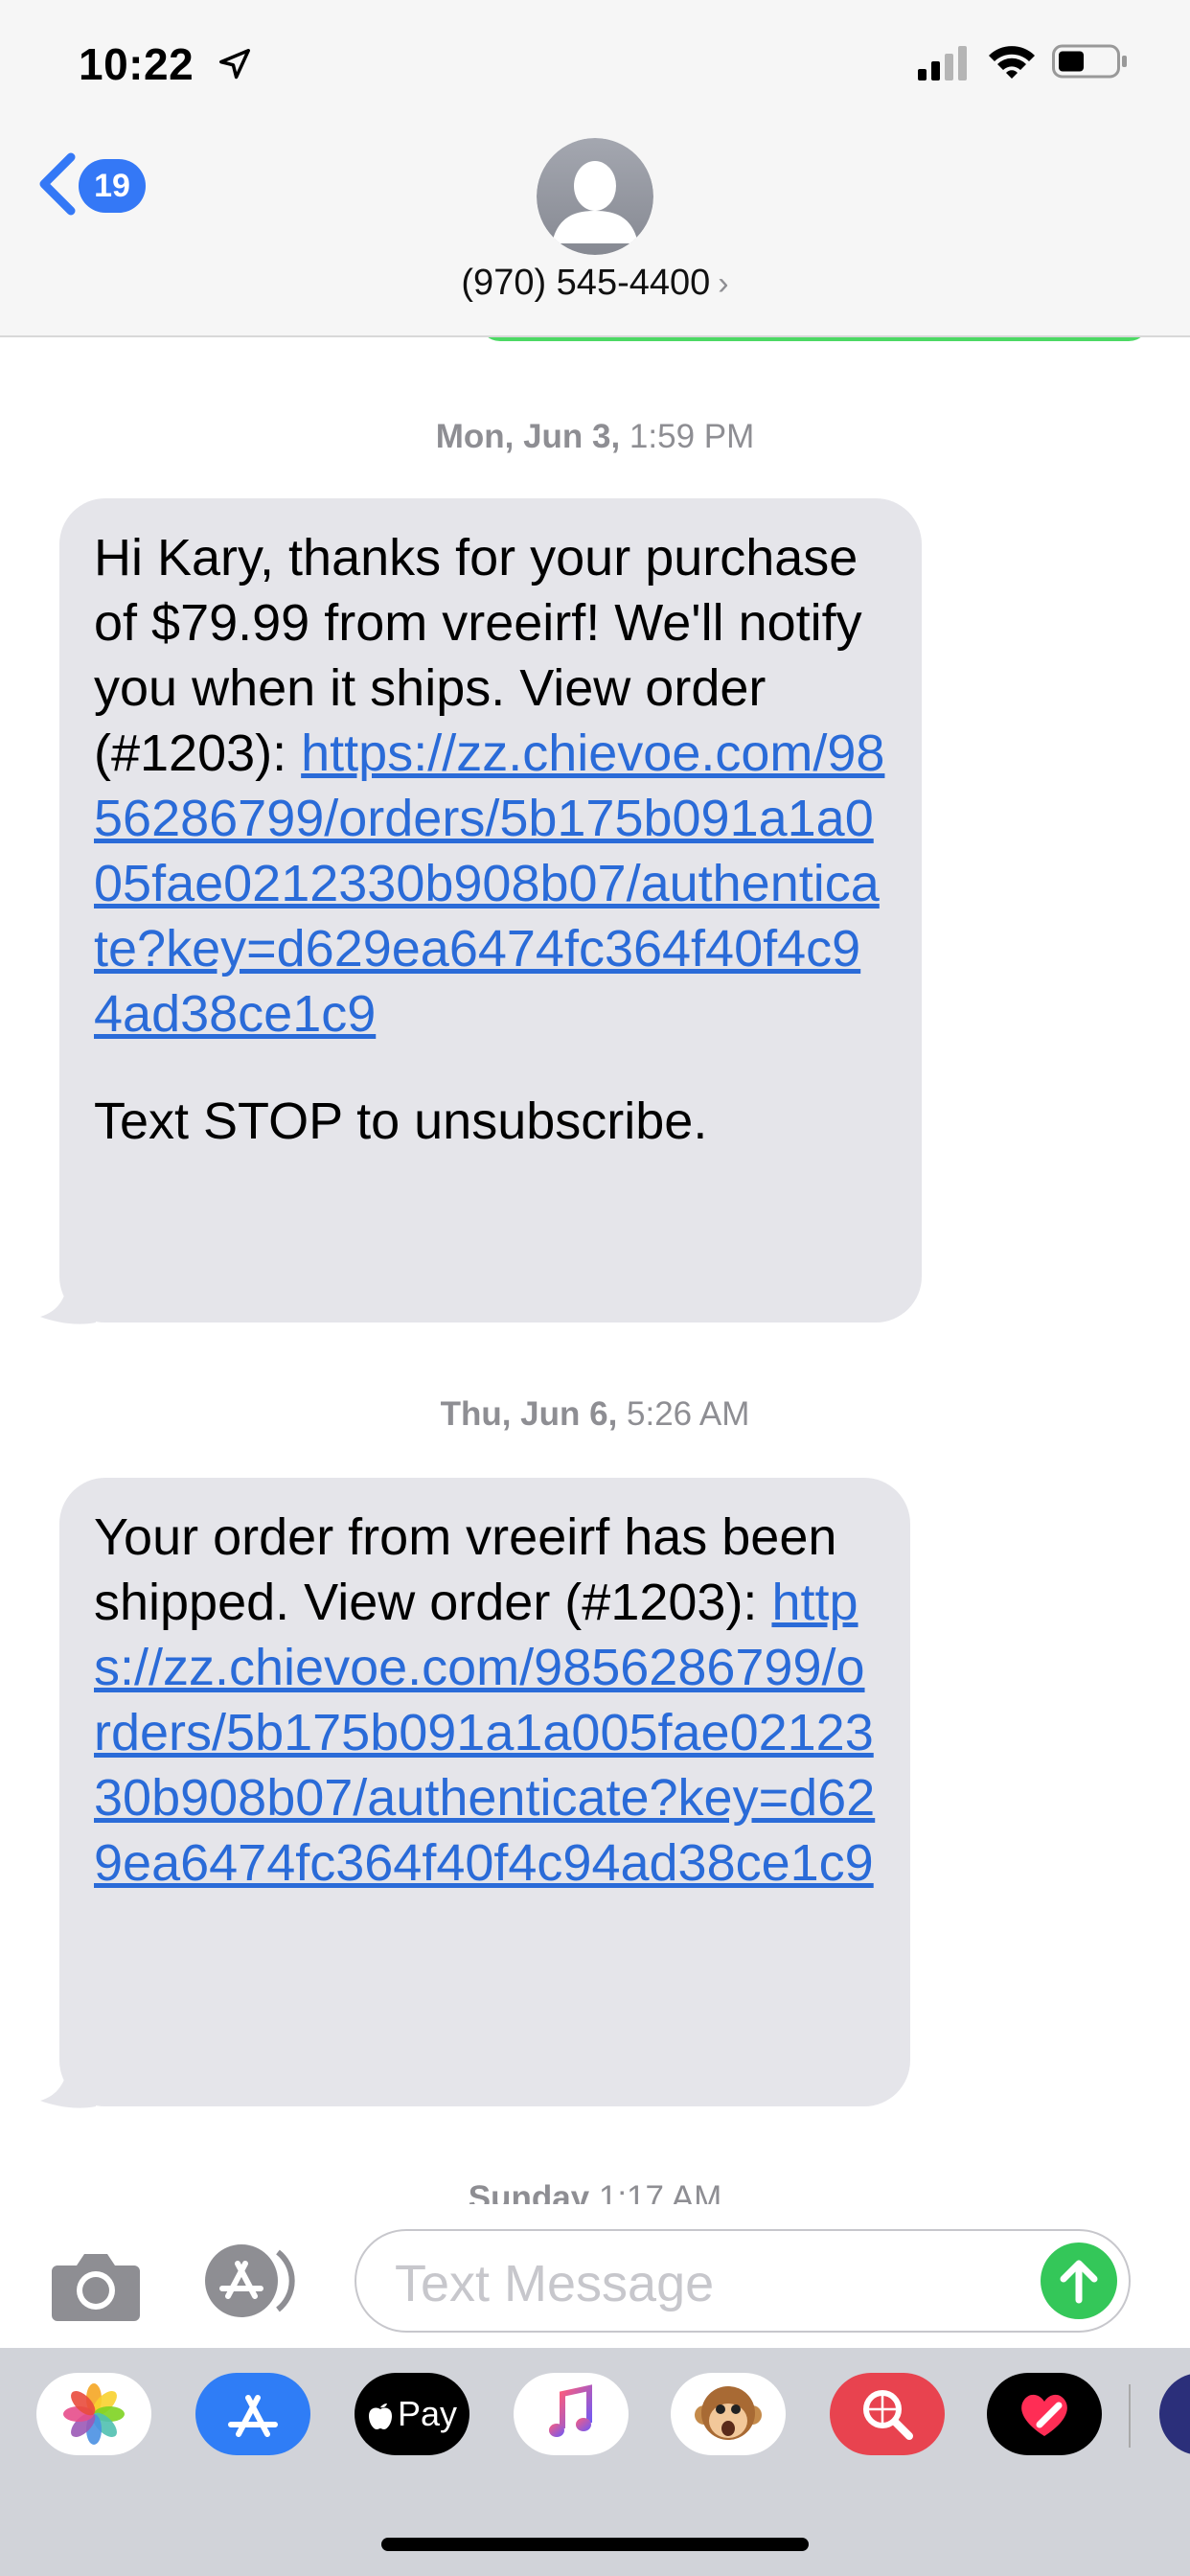 The width and height of the screenshot is (1190, 2576). Describe the element at coordinates (253, 2414) in the screenshot. I see `app-store-icon` at that location.